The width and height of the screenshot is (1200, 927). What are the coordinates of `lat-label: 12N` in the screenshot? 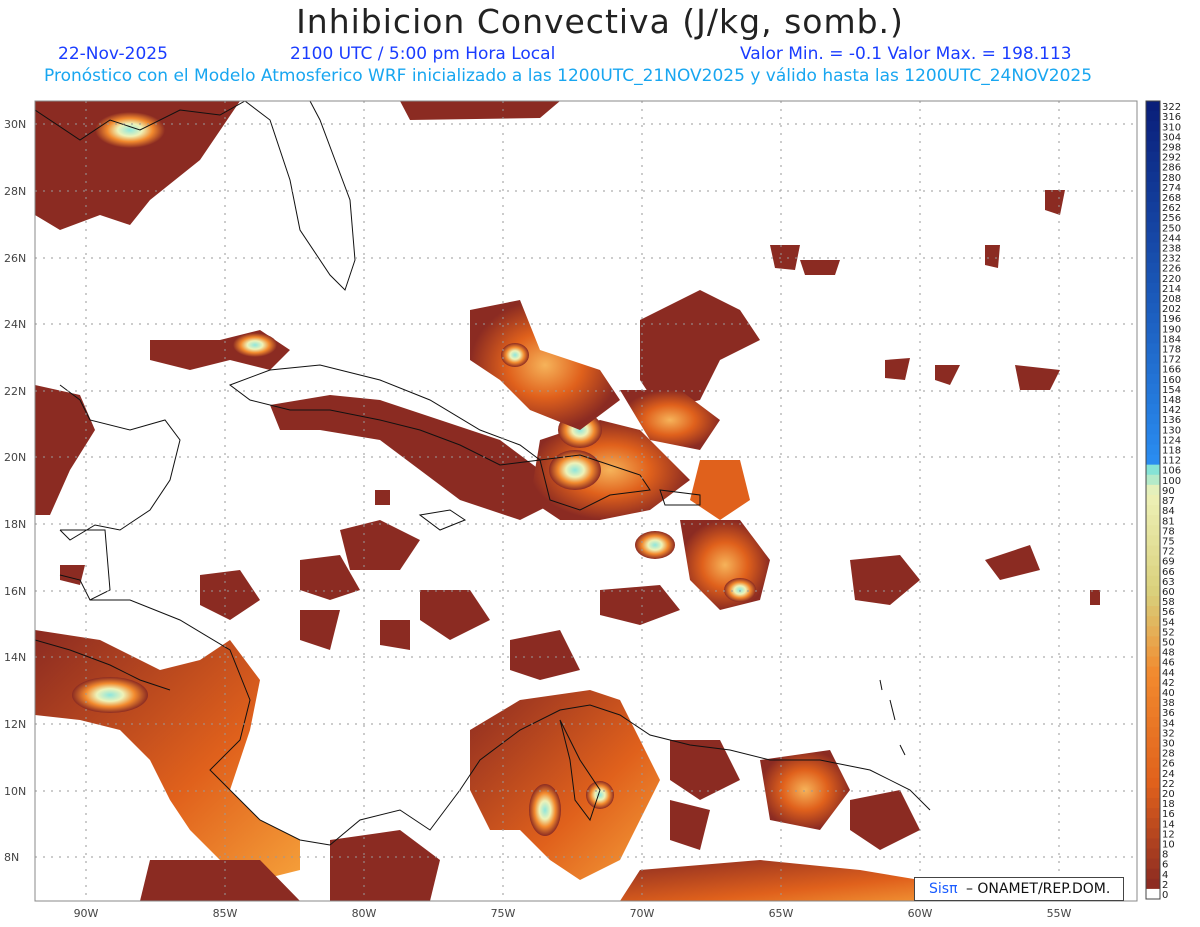 It's located at (15, 724).